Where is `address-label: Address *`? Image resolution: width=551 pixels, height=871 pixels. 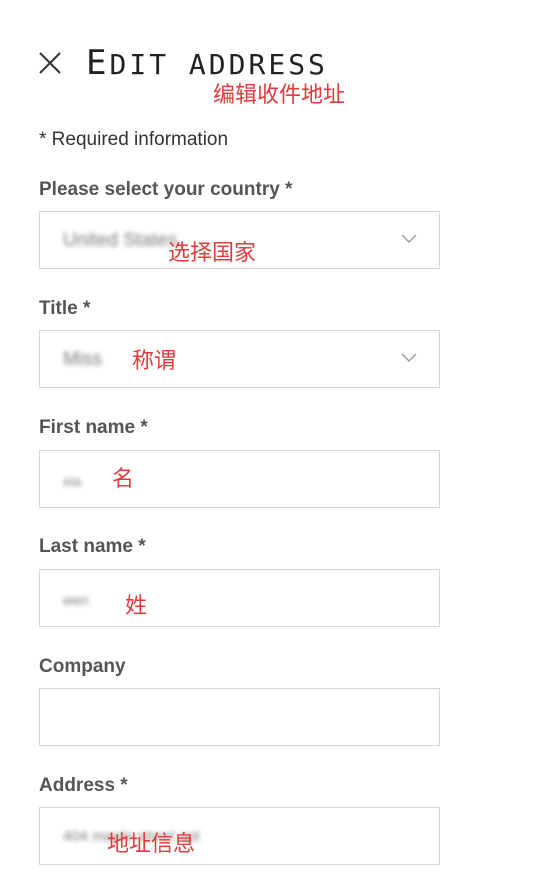
address-label: Address * is located at coordinates (83, 785).